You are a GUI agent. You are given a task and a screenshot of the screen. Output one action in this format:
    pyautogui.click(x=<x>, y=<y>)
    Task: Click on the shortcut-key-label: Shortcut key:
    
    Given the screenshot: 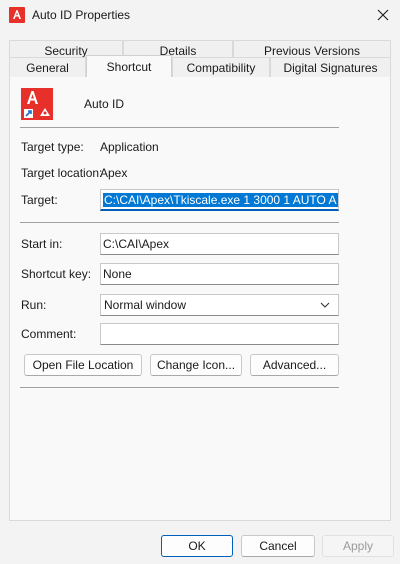 What is the action you would take?
    pyautogui.click(x=56, y=274)
    